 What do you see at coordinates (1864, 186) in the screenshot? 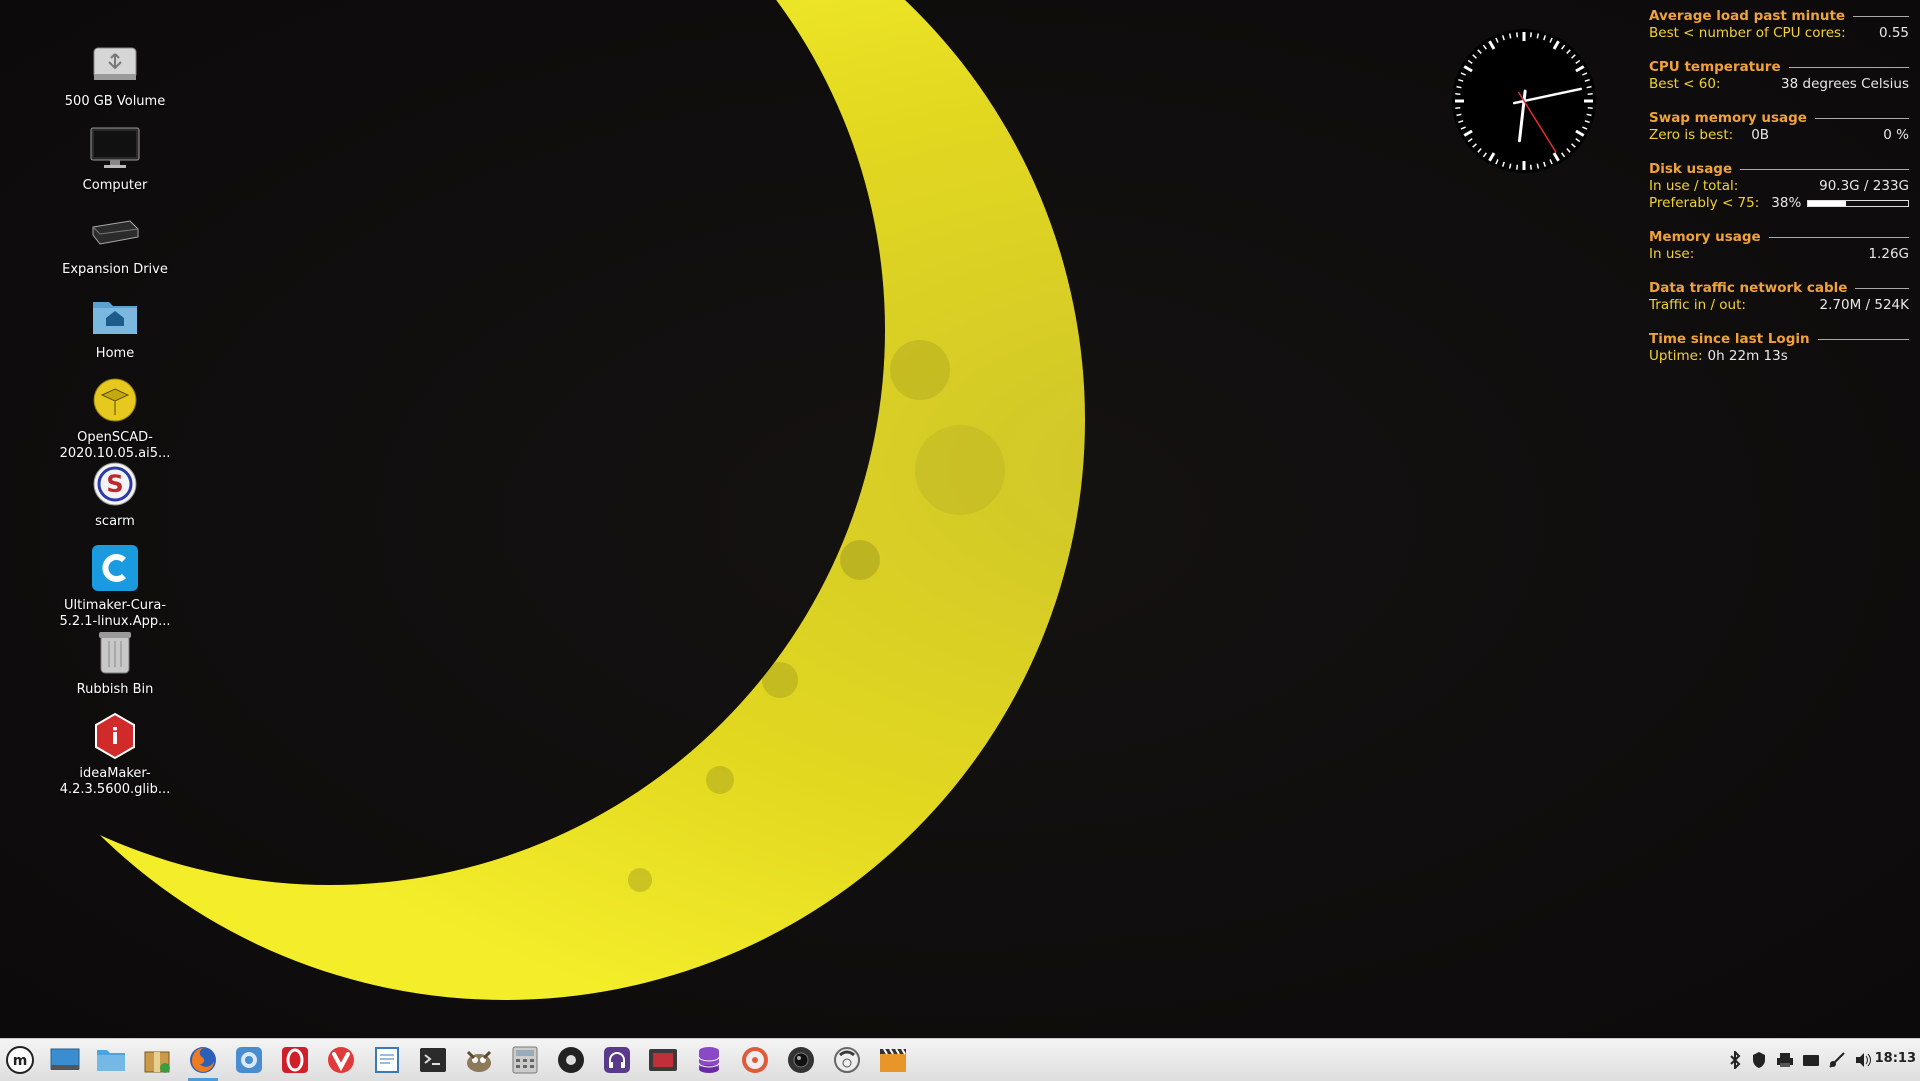
I see `disk-value: 90.3G / 233G` at bounding box center [1864, 186].